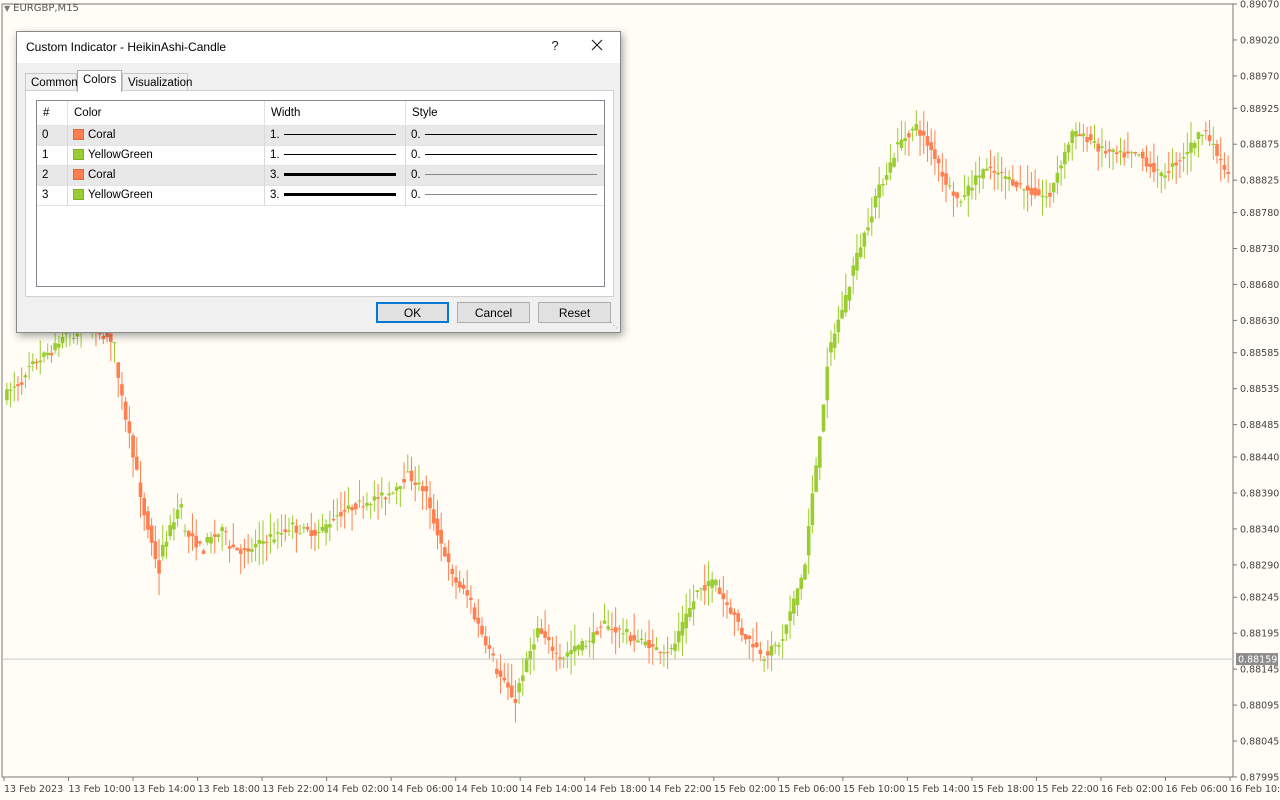  I want to click on table-row: 2 Coral 3. 0., so click(320, 176).